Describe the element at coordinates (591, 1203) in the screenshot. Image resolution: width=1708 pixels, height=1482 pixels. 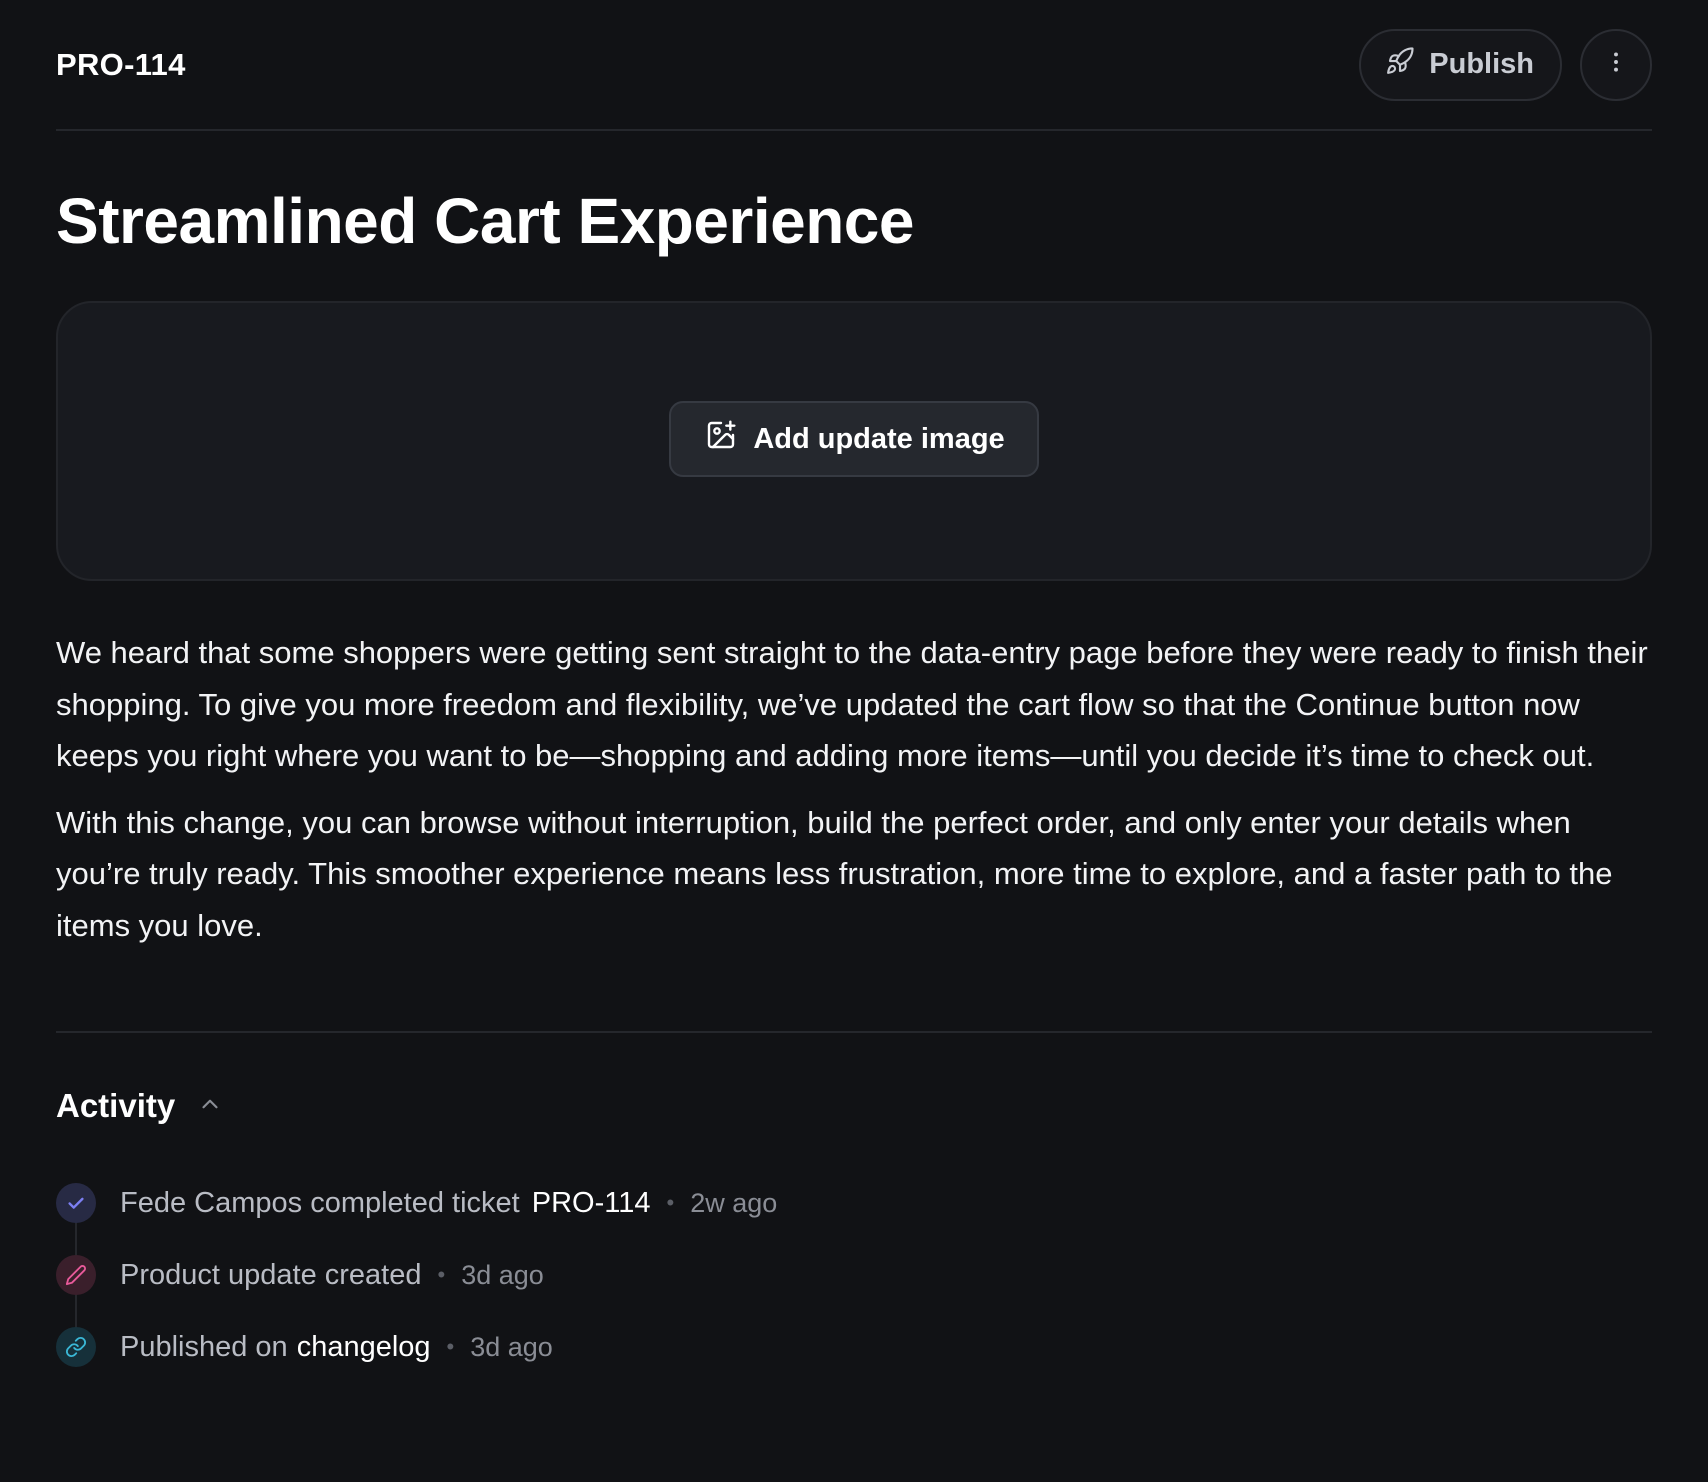
I see `ticket-reference: PRO-114` at that location.